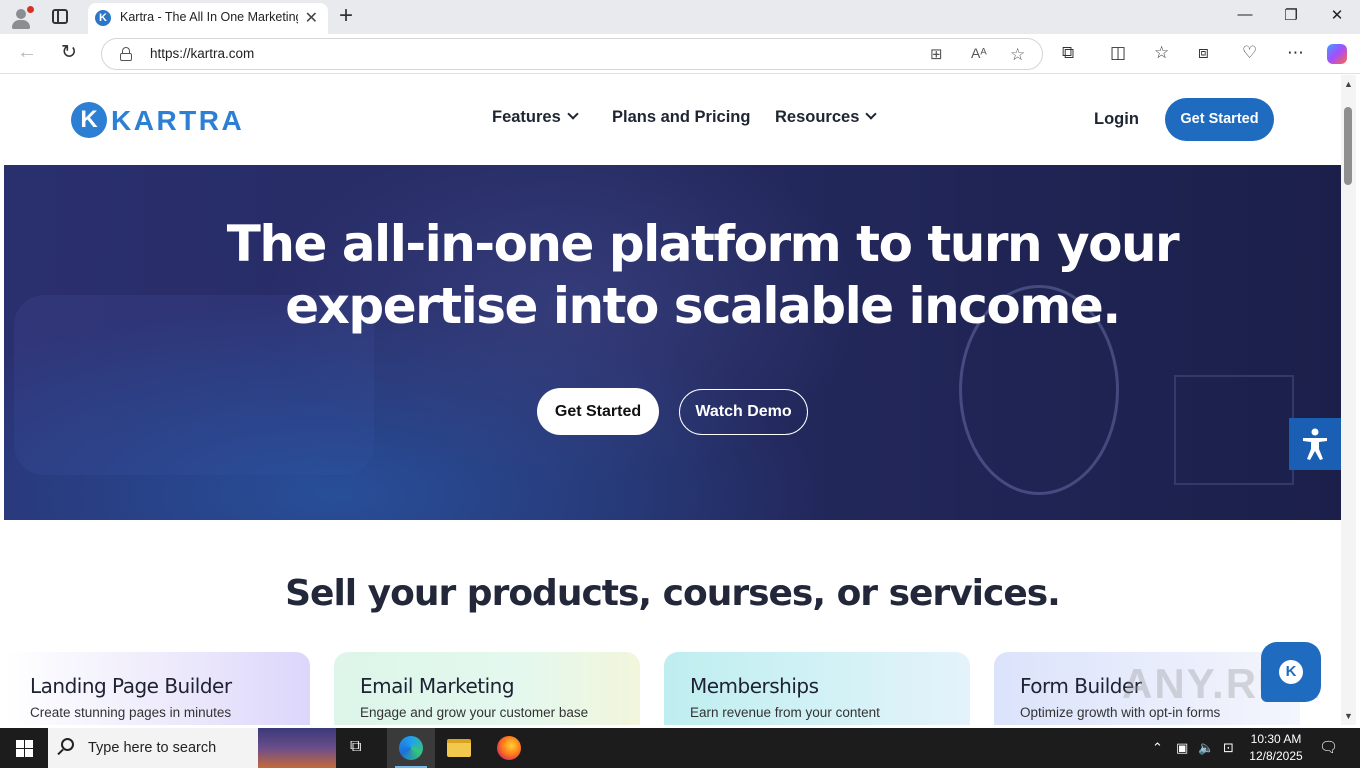 Image resolution: width=1360 pixels, height=768 pixels. What do you see at coordinates (1291, 15) in the screenshot?
I see `restore-icon: ❐` at bounding box center [1291, 15].